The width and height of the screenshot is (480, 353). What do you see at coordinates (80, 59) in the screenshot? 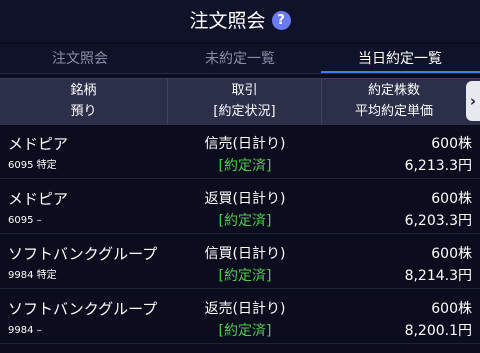
I see `tab-order-inquiry: 注文照会` at bounding box center [80, 59].